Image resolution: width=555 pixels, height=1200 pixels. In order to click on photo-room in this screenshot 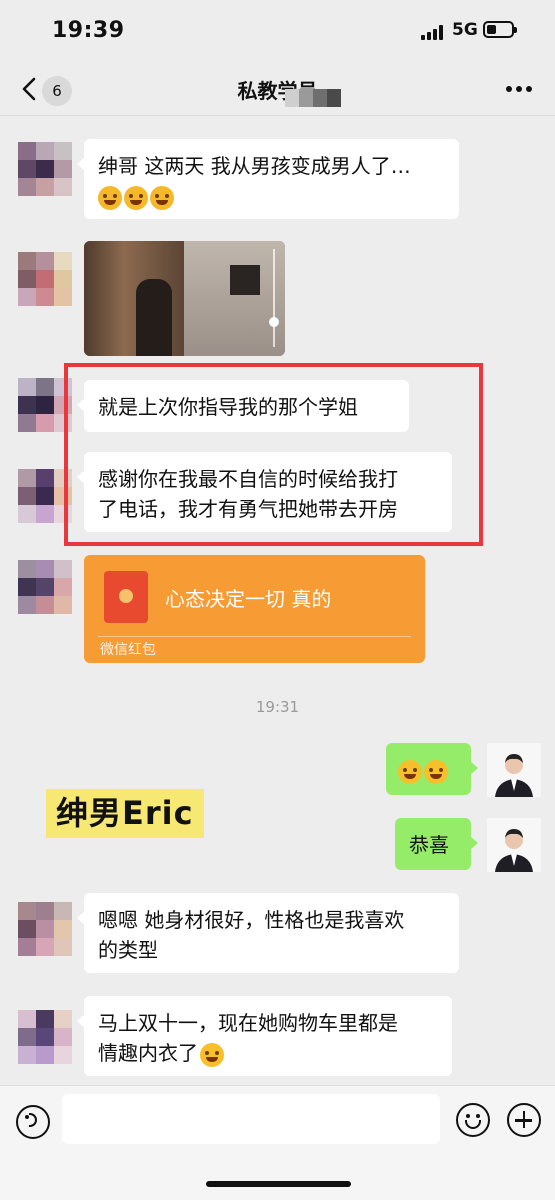, I will do `click(234, 298)`.